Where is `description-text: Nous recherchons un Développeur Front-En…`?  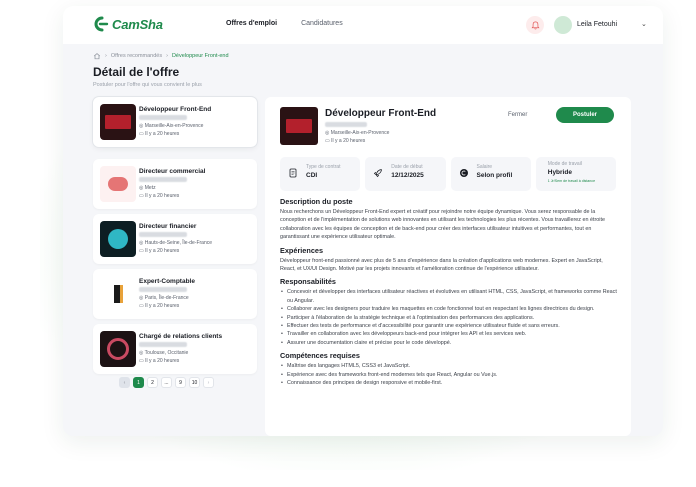
description-text: Nous recherchons un Développeur Front-En… is located at coordinates (442, 225).